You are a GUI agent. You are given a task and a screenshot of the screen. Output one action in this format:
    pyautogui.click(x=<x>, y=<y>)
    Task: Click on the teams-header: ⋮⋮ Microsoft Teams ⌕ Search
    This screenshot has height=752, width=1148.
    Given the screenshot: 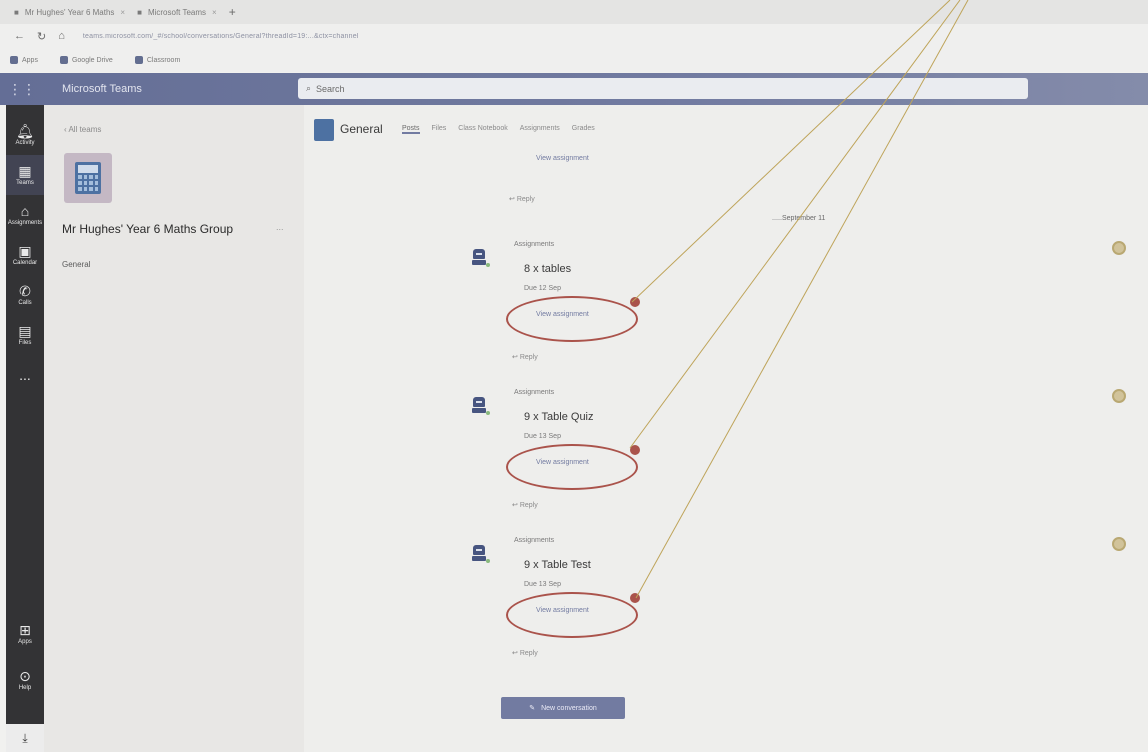 What is the action you would take?
    pyautogui.click(x=574, y=89)
    